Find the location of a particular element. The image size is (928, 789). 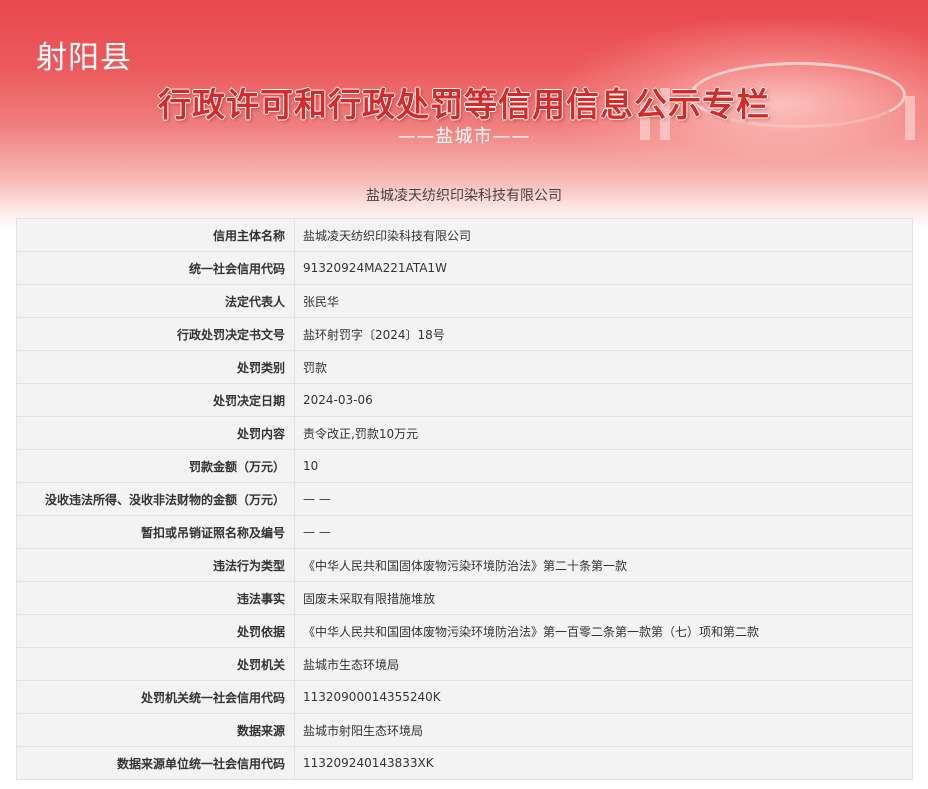

field-label: 违法行为类型 is located at coordinates (155, 565).